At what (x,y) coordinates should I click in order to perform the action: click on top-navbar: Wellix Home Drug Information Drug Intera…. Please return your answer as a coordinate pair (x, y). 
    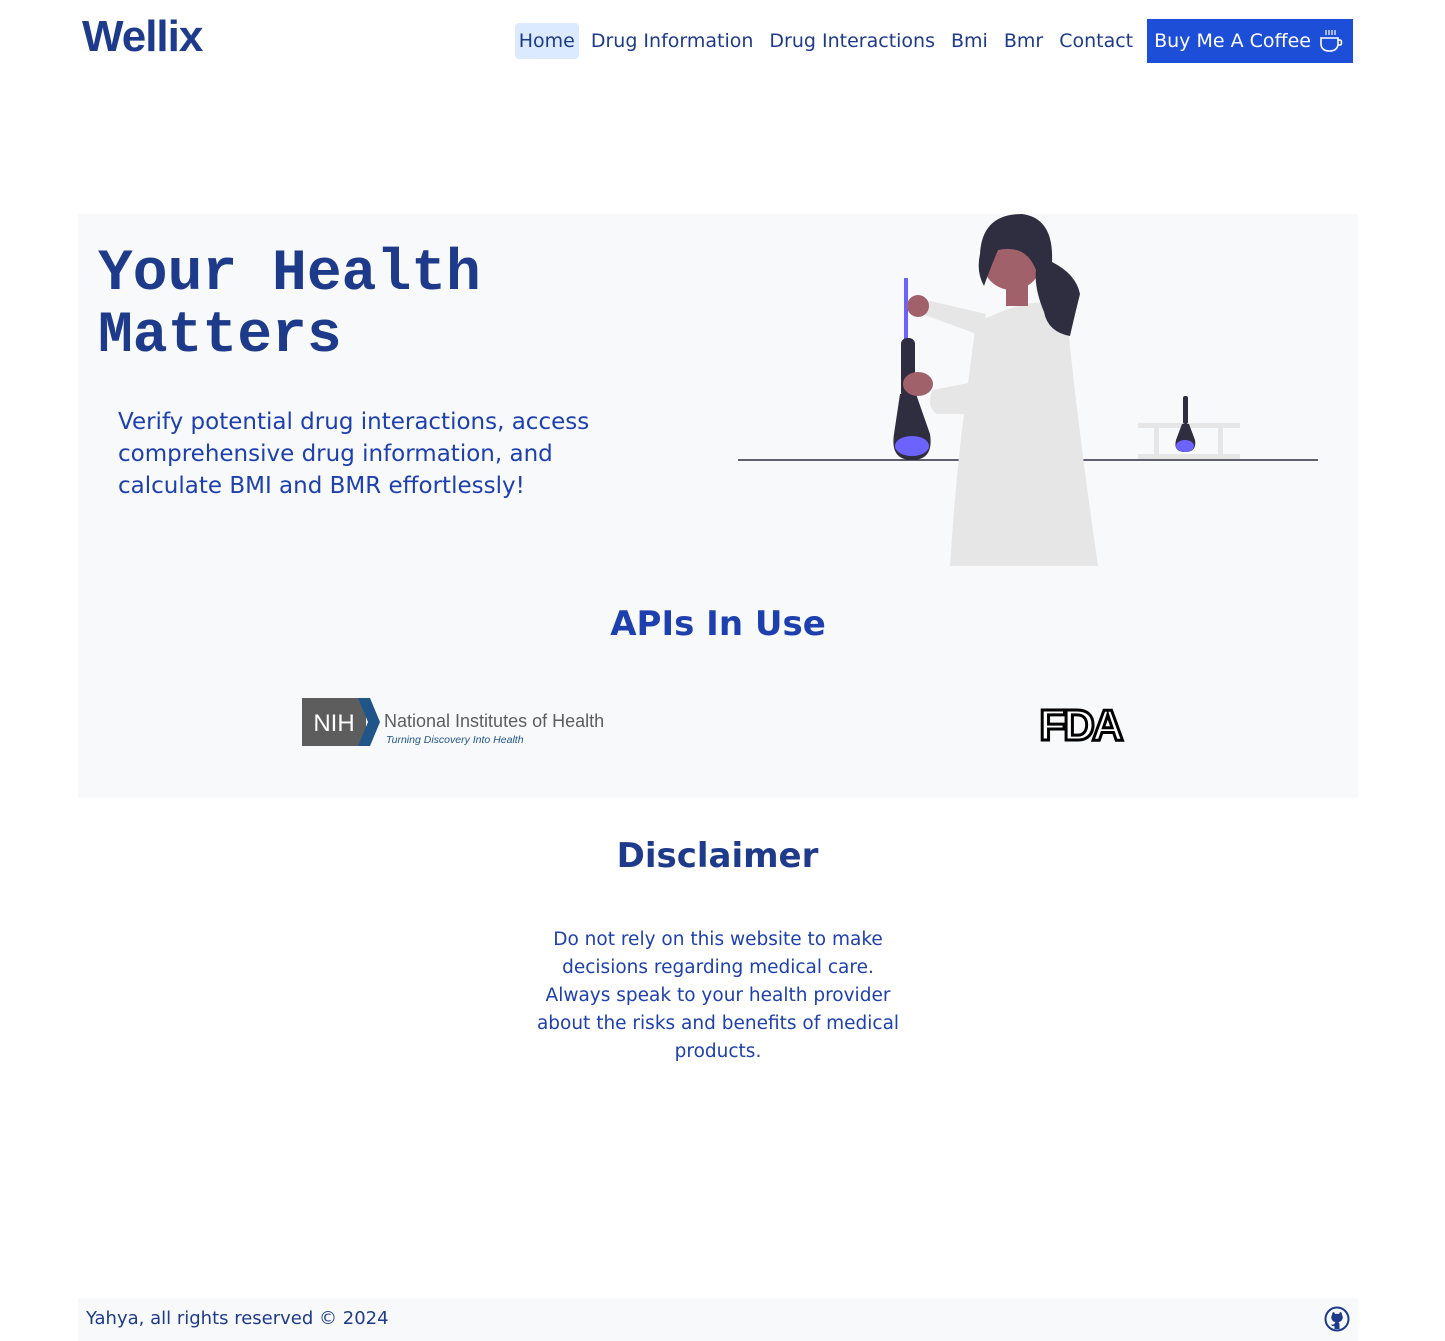
    Looking at the image, I should click on (722, 41).